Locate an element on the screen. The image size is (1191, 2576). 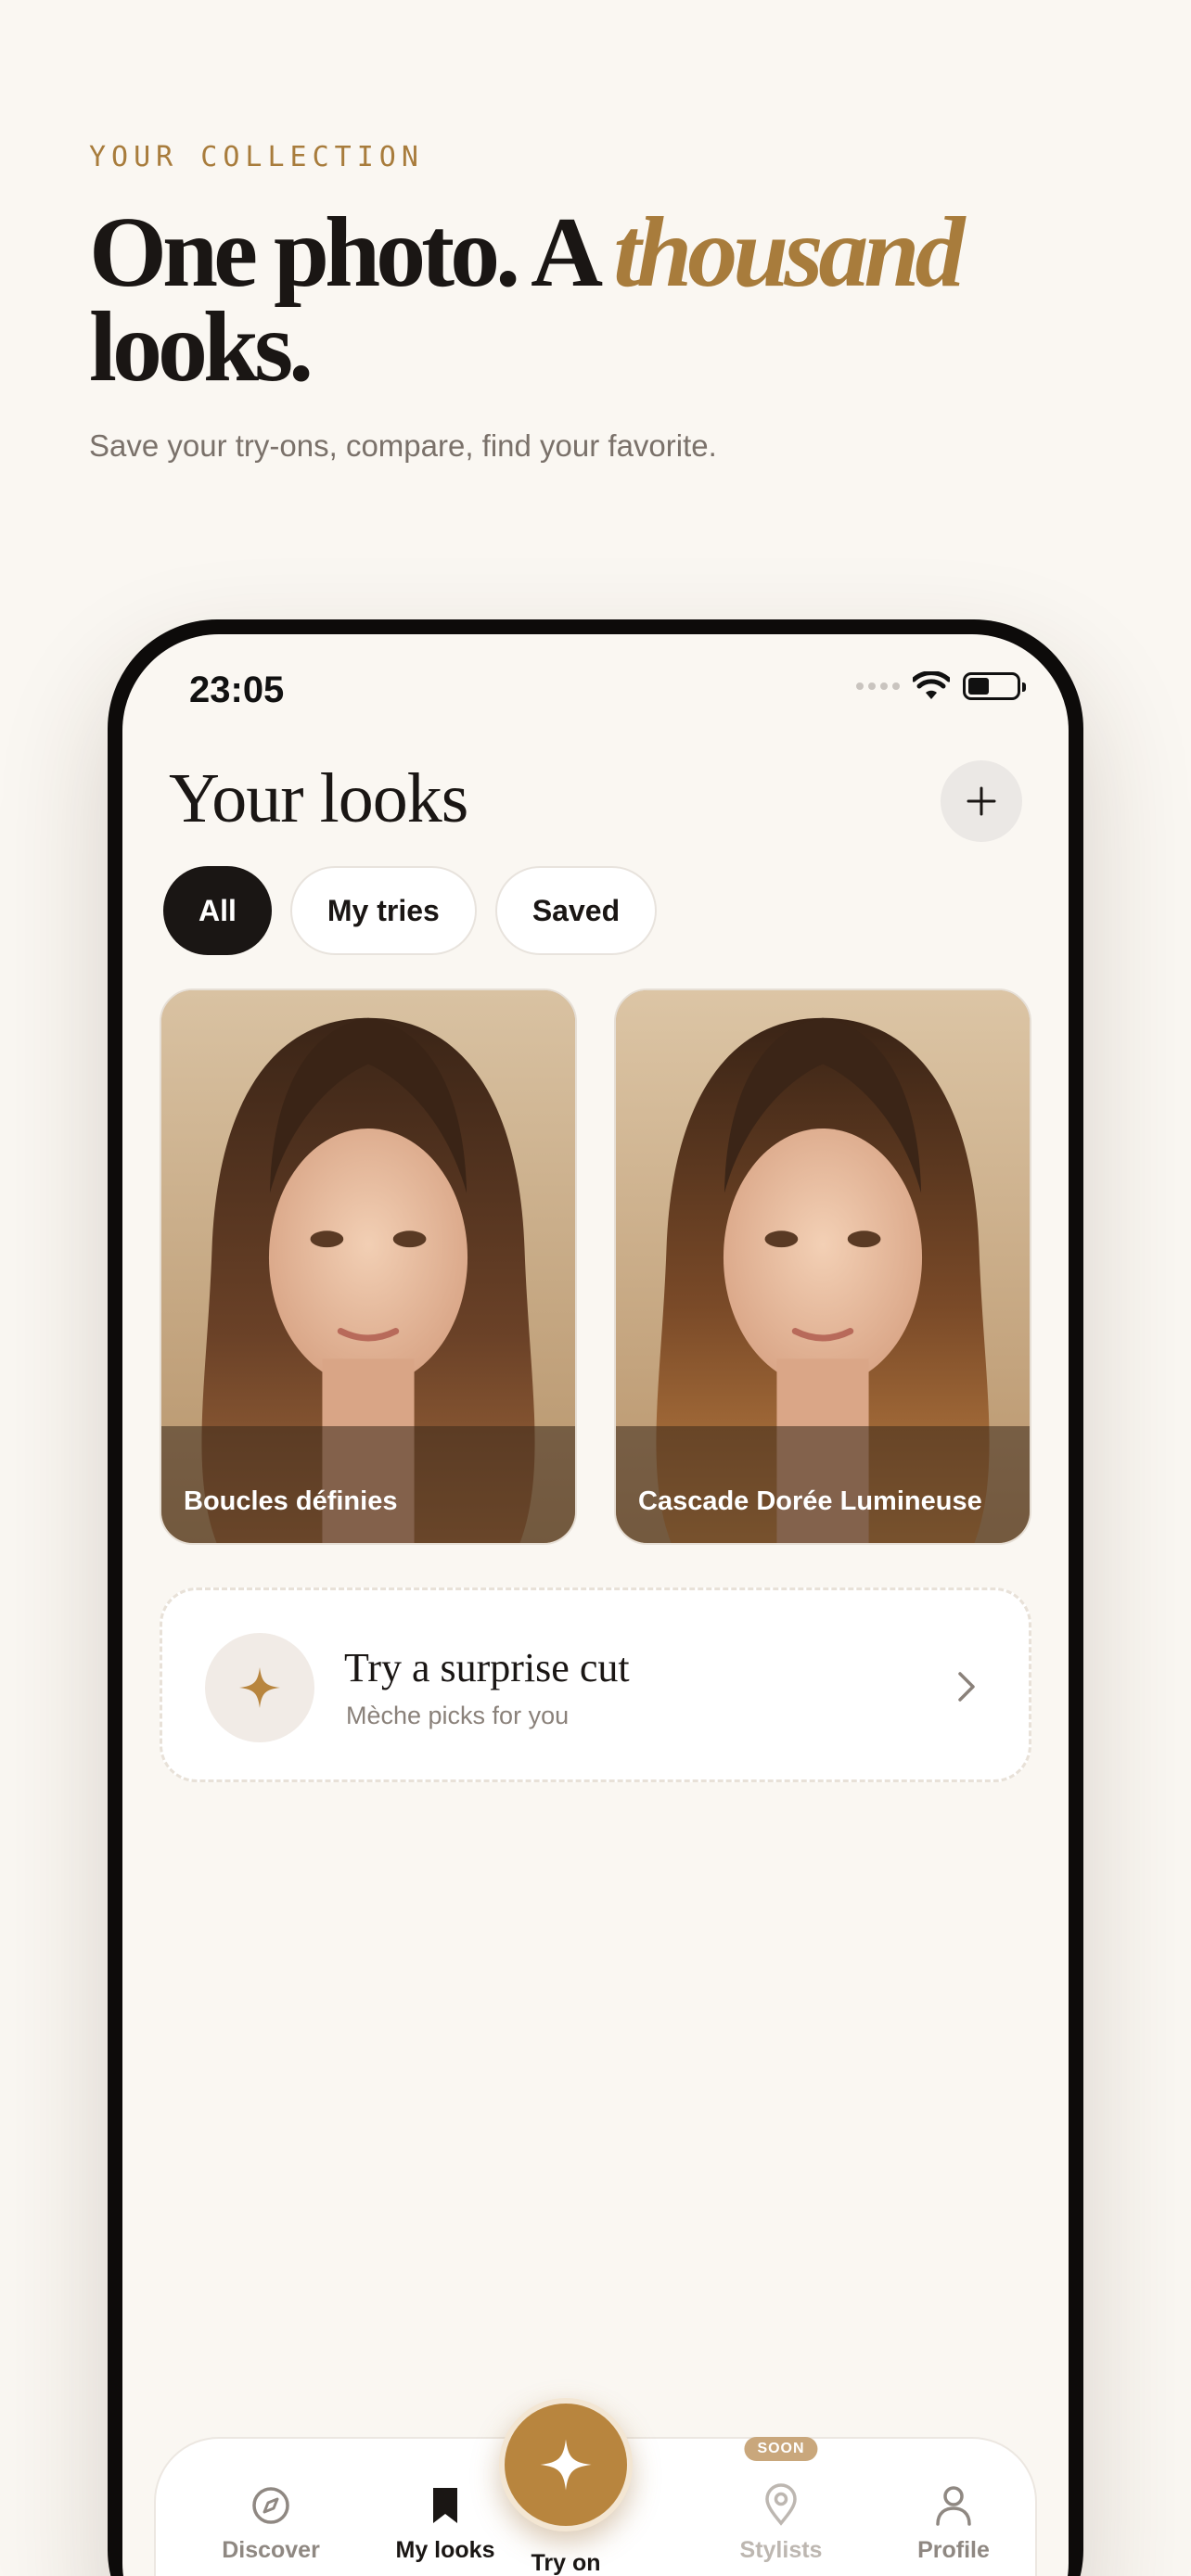
plus-icon is located at coordinates (981, 801).